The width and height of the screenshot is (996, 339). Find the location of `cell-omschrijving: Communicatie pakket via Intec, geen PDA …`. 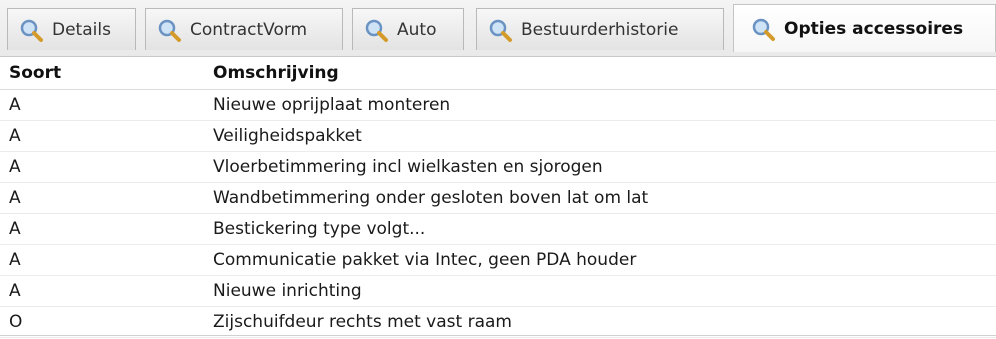

cell-omschrijving: Communicatie pakket via Intec, geen PDA … is located at coordinates (425, 260).